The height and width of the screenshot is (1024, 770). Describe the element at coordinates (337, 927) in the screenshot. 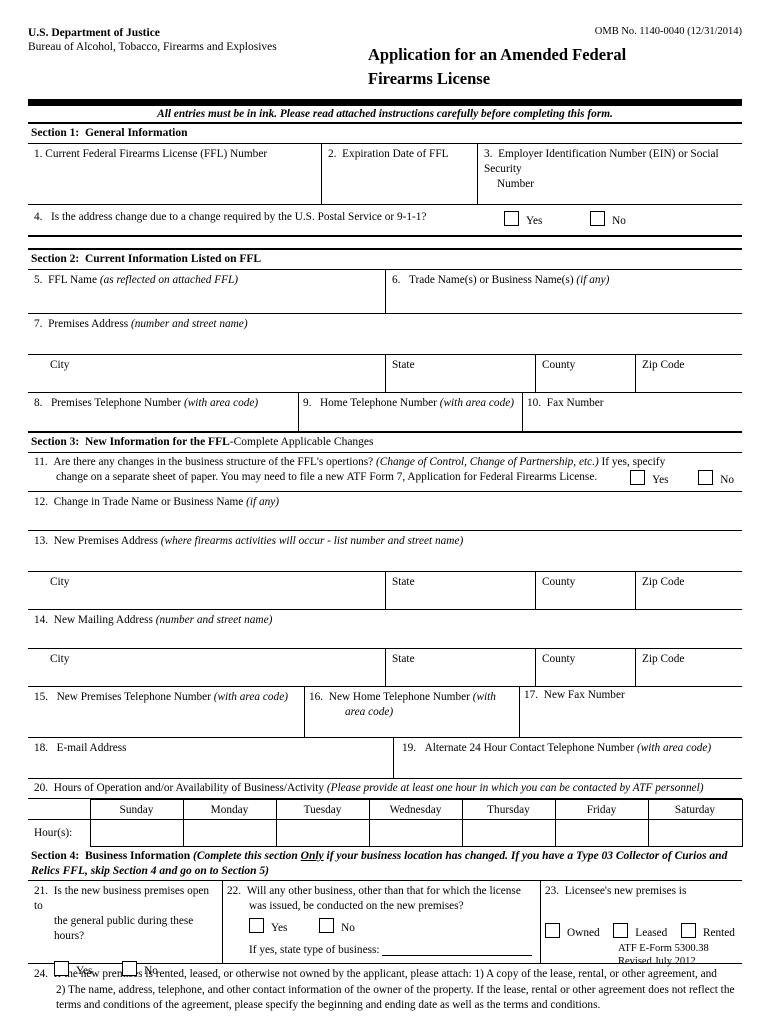

I see `q22-no-option: No` at that location.